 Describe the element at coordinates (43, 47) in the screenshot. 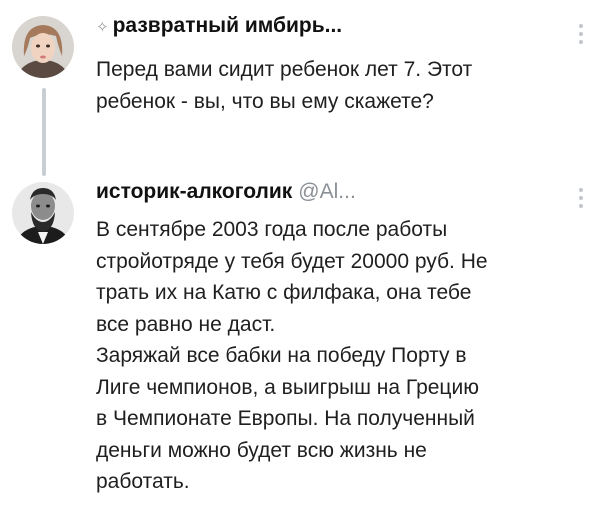

I see `girl-avatar-icon` at that location.